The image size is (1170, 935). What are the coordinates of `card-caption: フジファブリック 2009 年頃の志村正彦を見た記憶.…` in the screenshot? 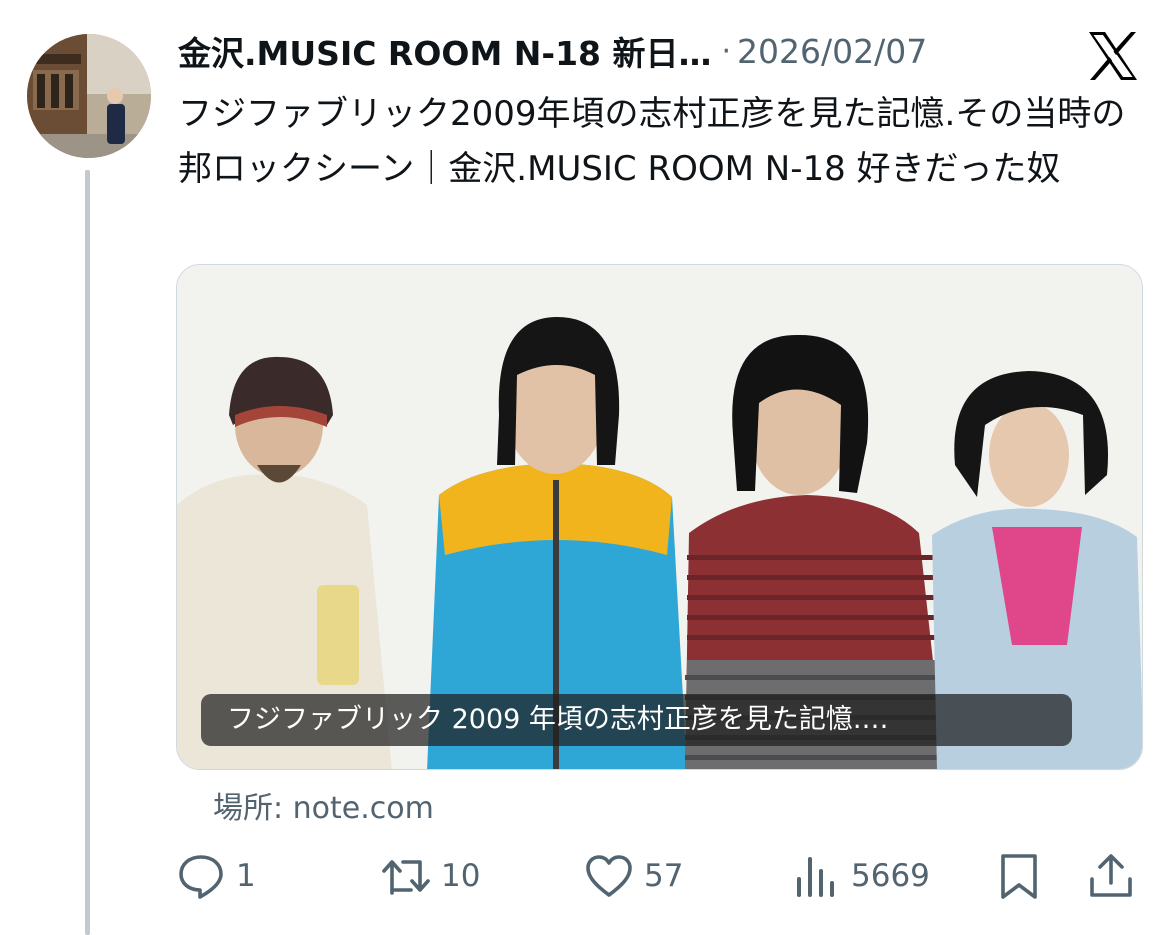 It's located at (636, 720).